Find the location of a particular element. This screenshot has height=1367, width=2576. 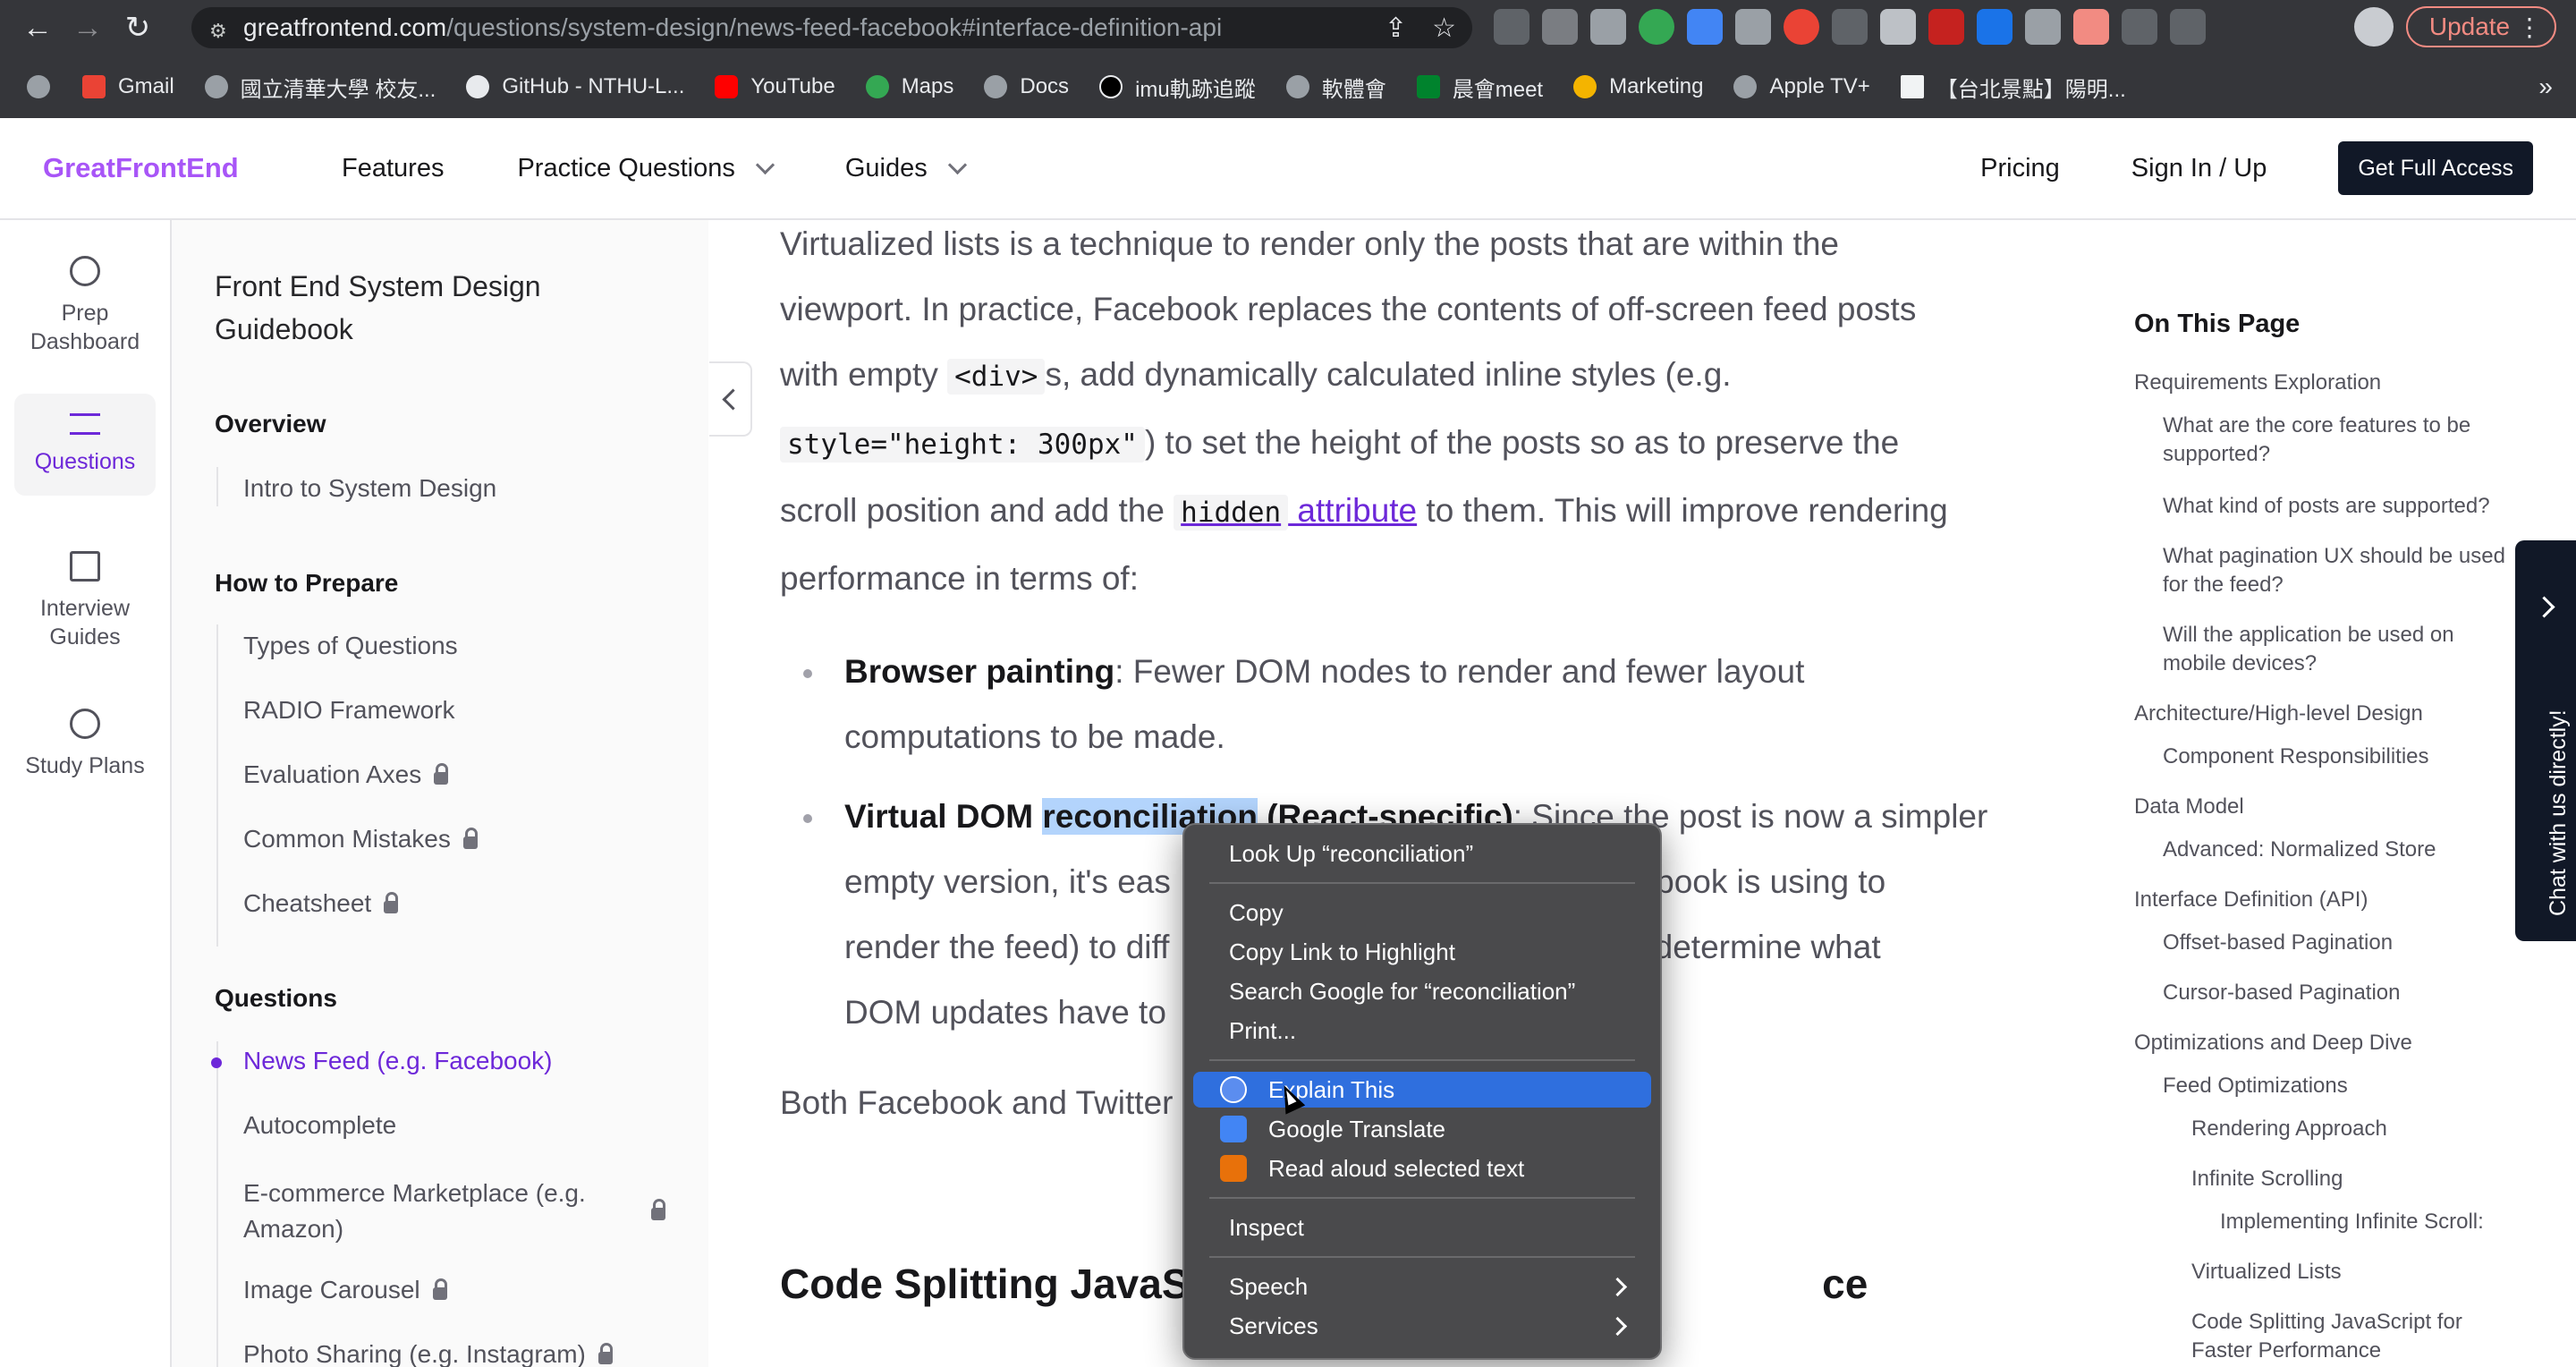

extensions-puzzle-icon is located at coordinates (2139, 27).